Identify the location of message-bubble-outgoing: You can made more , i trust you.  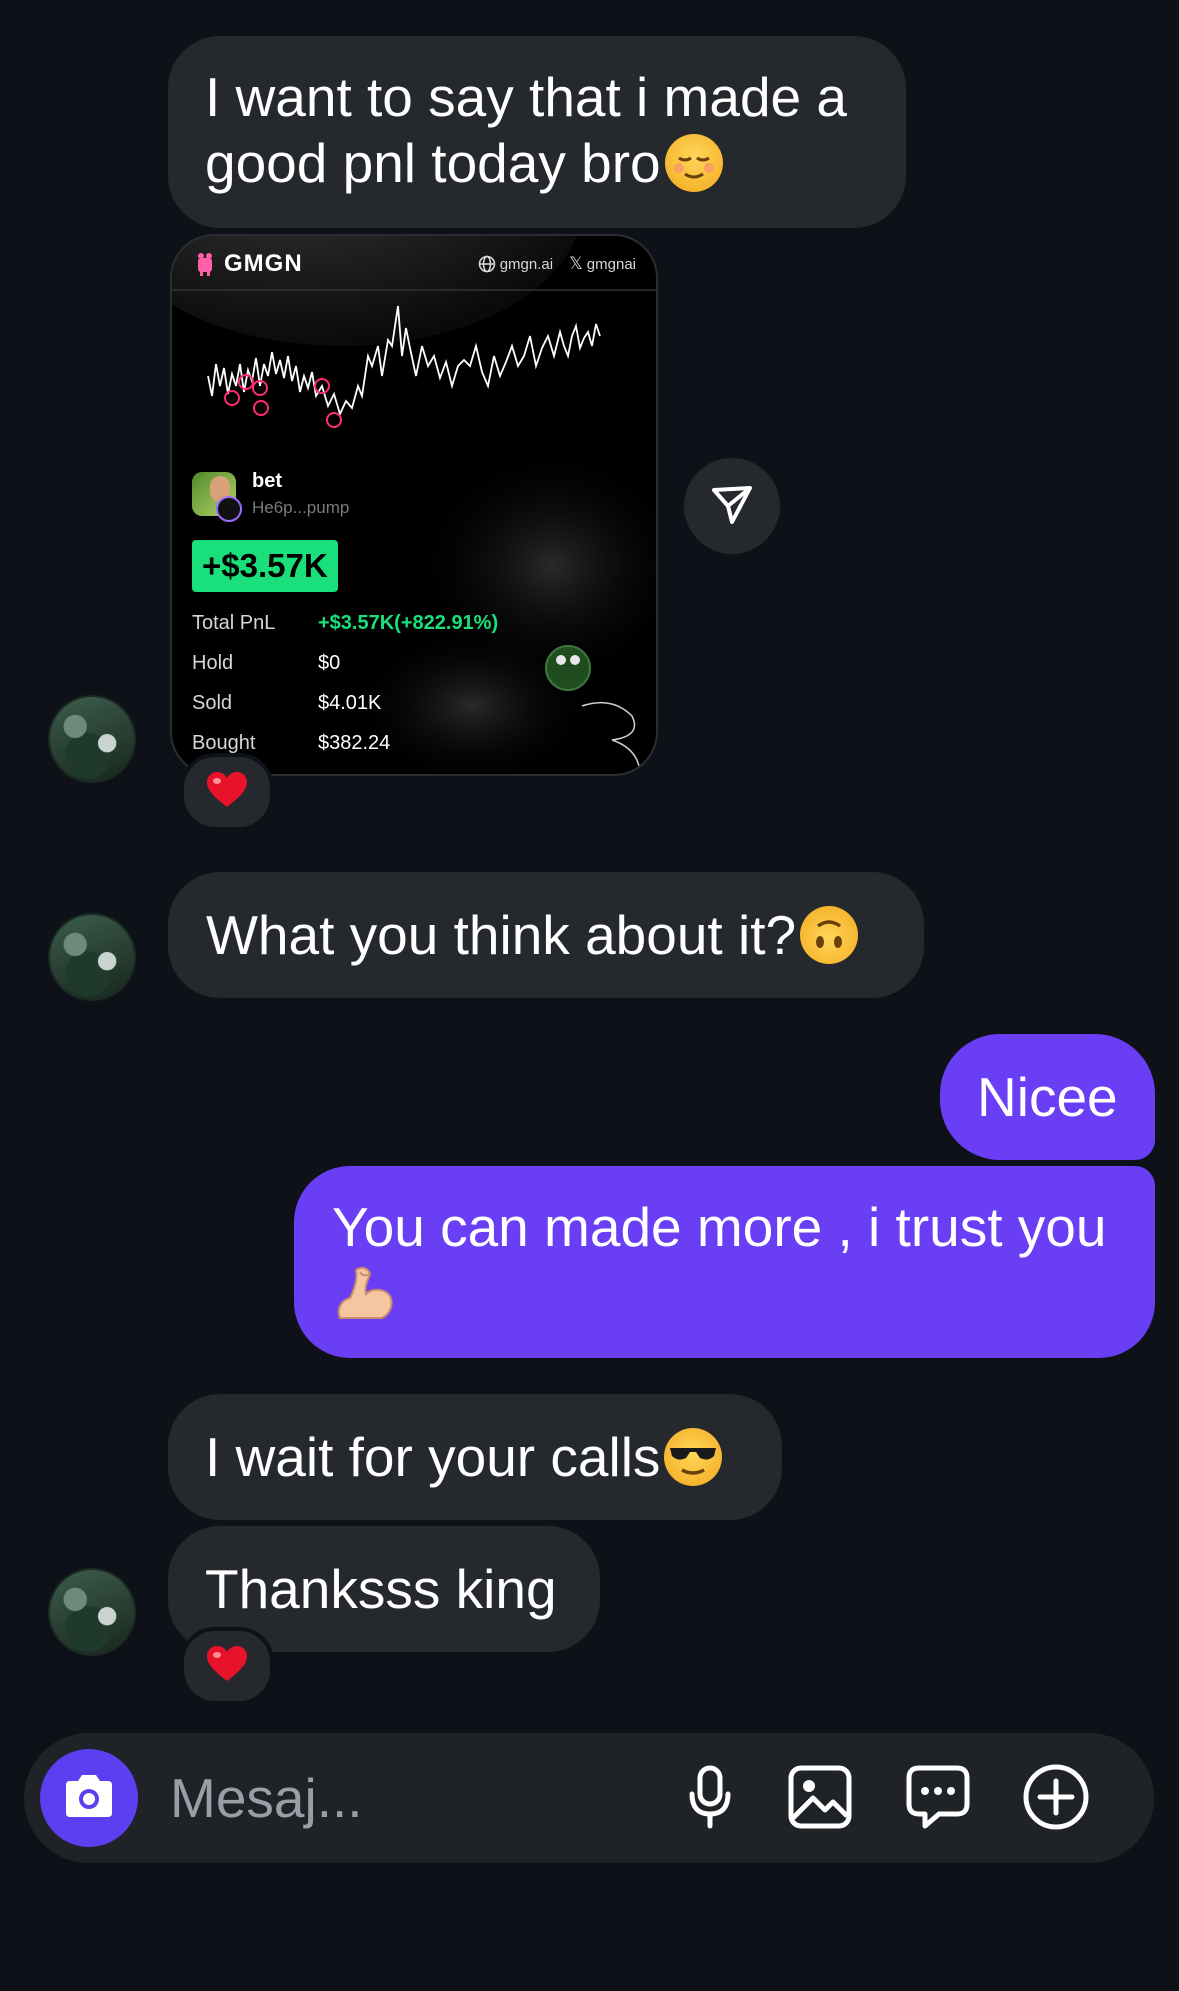
(724, 1262).